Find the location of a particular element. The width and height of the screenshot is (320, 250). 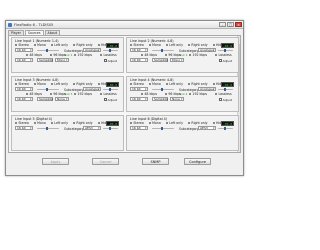

apply-button: Apply is located at coordinates (55, 161).